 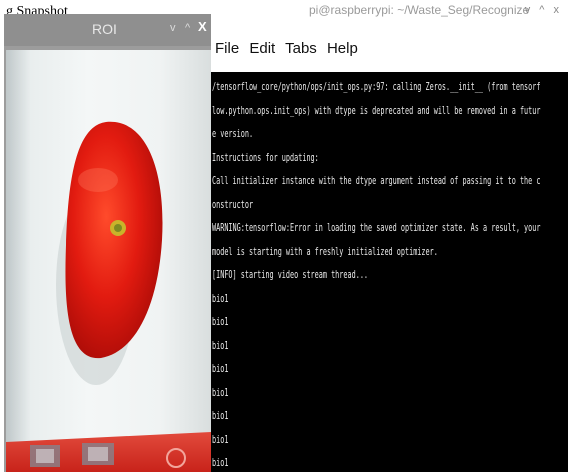 What do you see at coordinates (114, 240) in the screenshot?
I see `tomato-shape` at bounding box center [114, 240].